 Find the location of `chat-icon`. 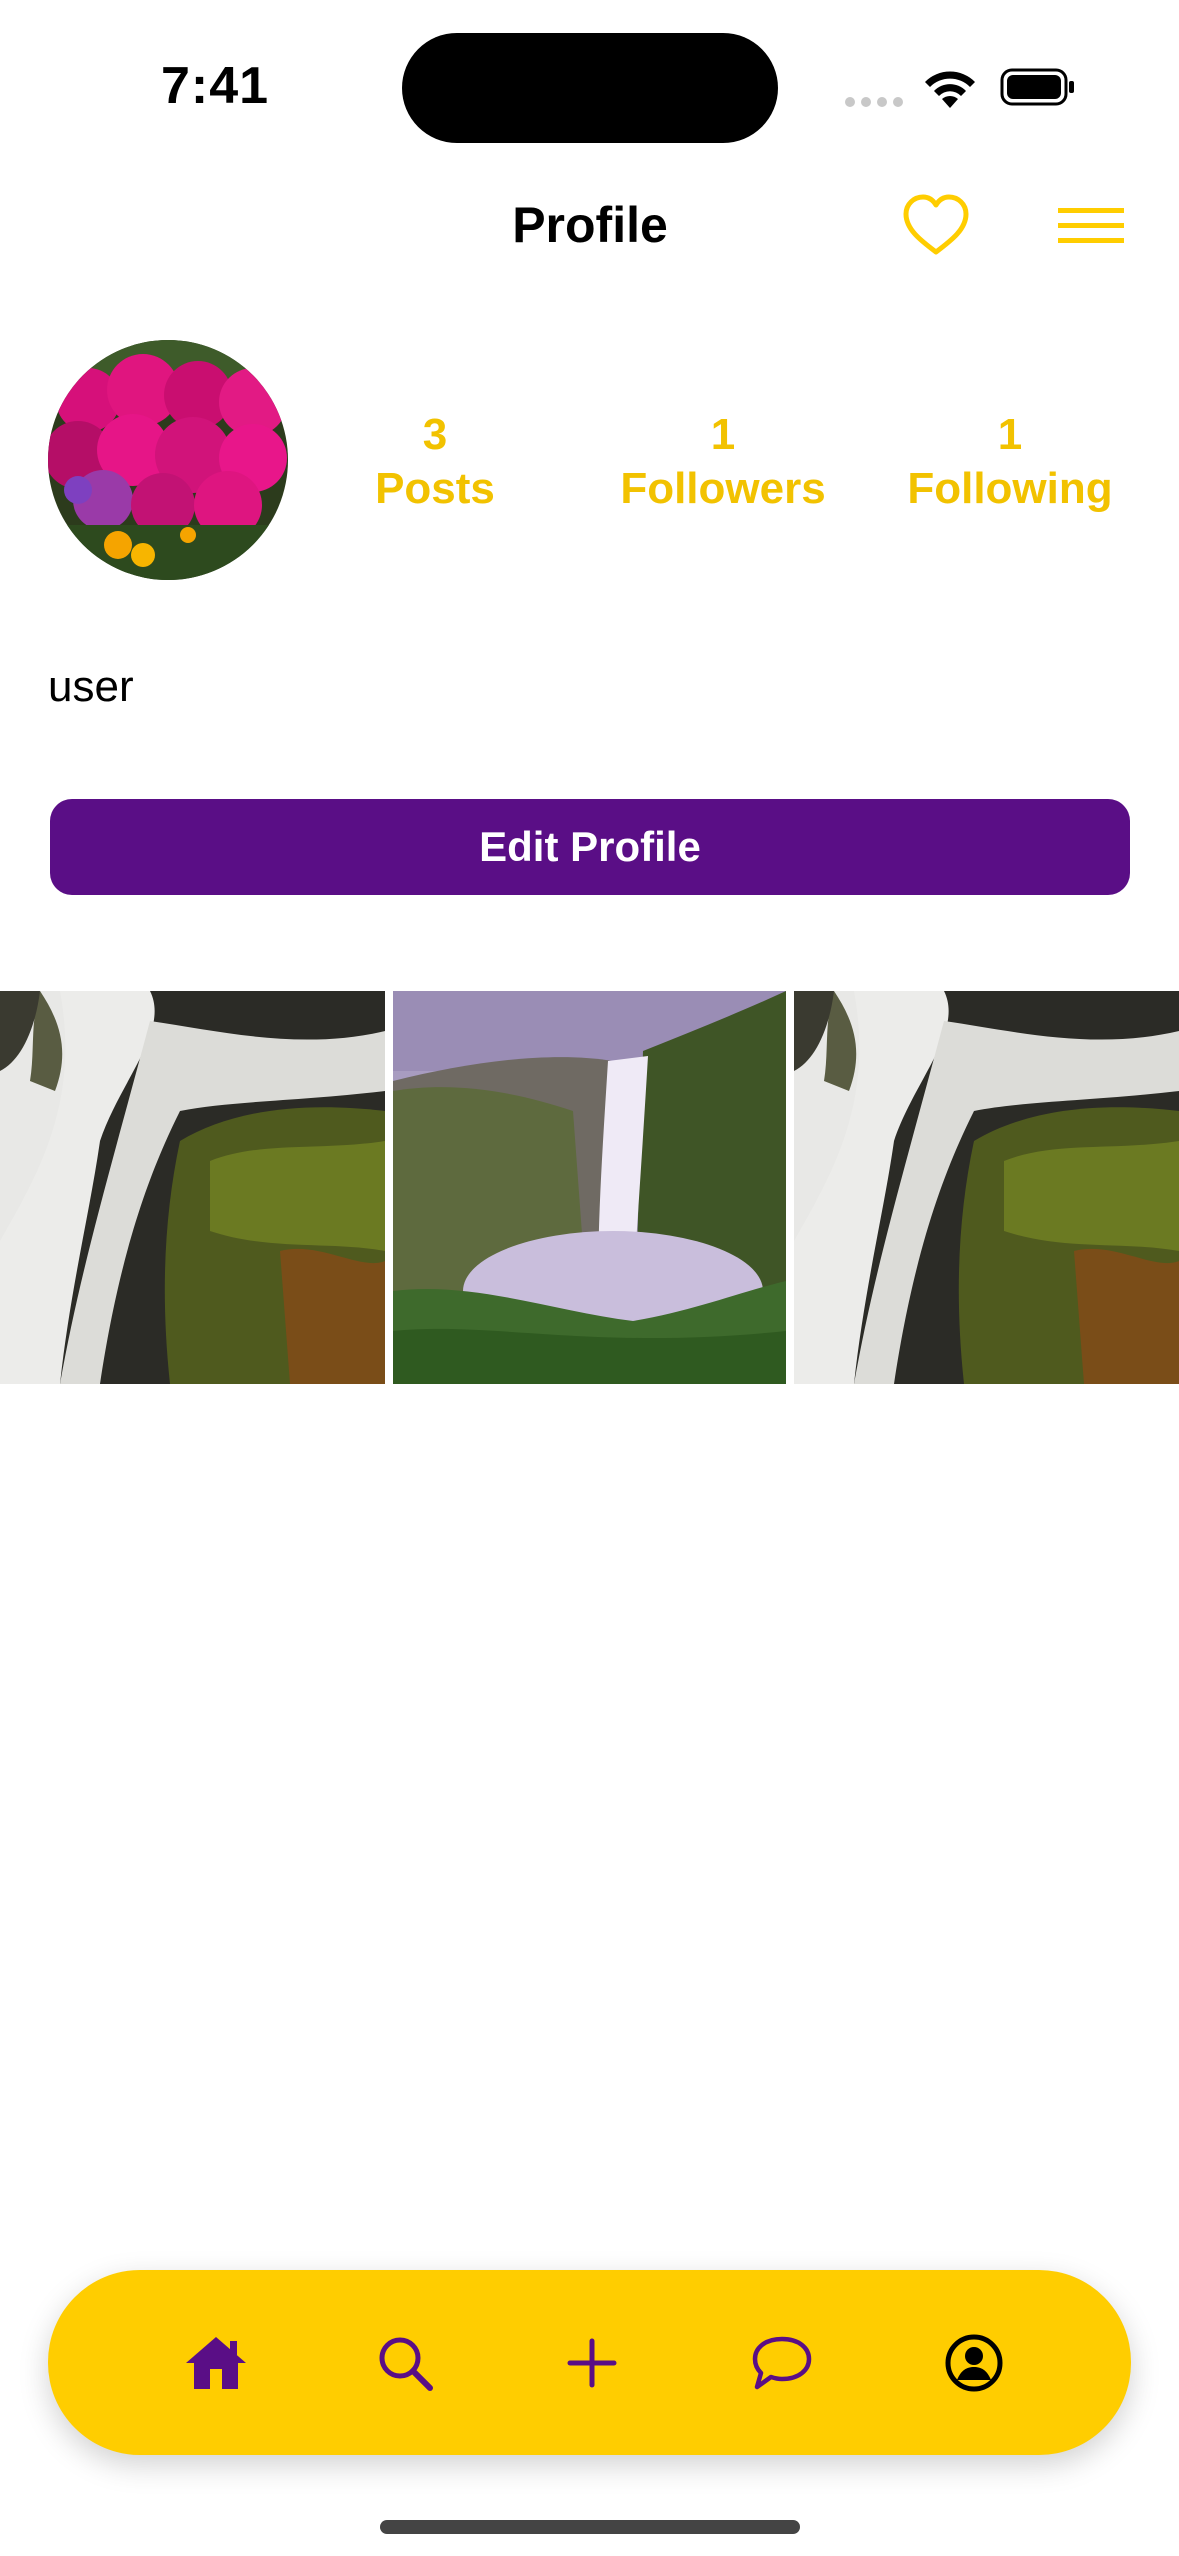

chat-icon is located at coordinates (782, 2363).